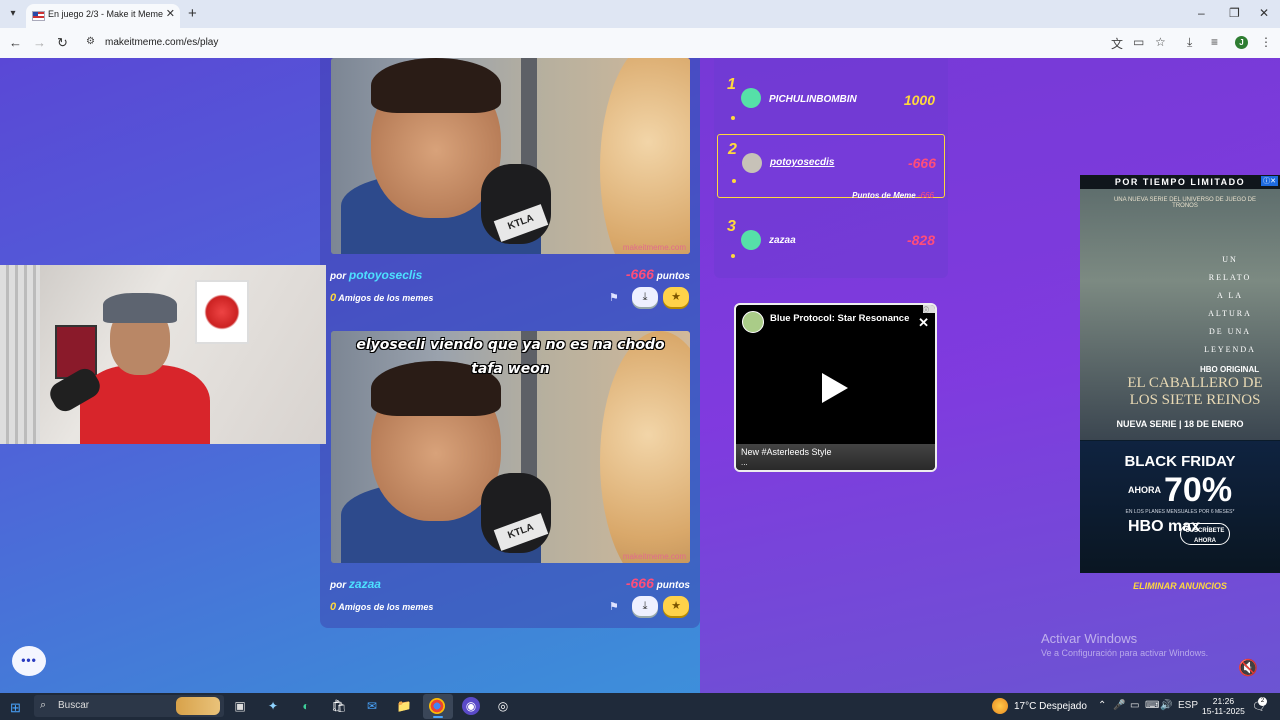 Image resolution: width=1280 pixels, height=720 pixels. What do you see at coordinates (39, 42) in the screenshot?
I see `forward-icon: →` at bounding box center [39, 42].